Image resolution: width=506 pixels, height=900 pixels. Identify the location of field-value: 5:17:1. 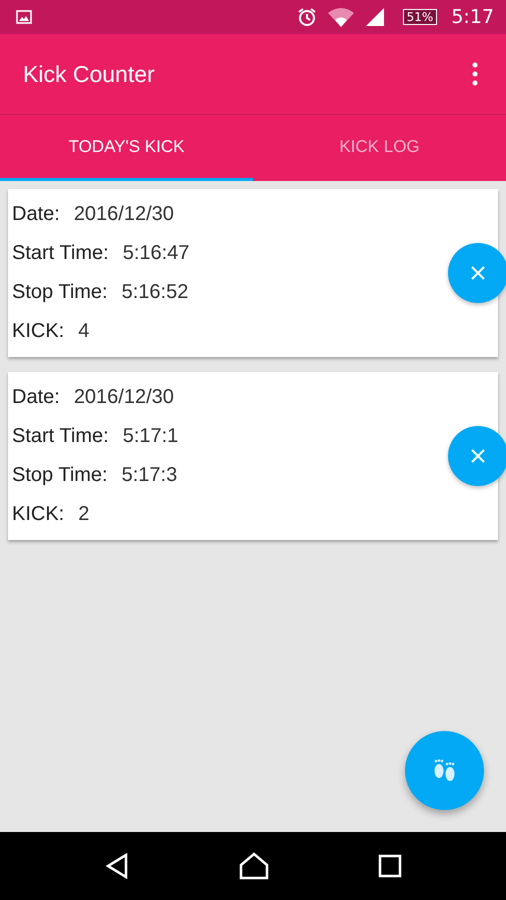
(150, 436).